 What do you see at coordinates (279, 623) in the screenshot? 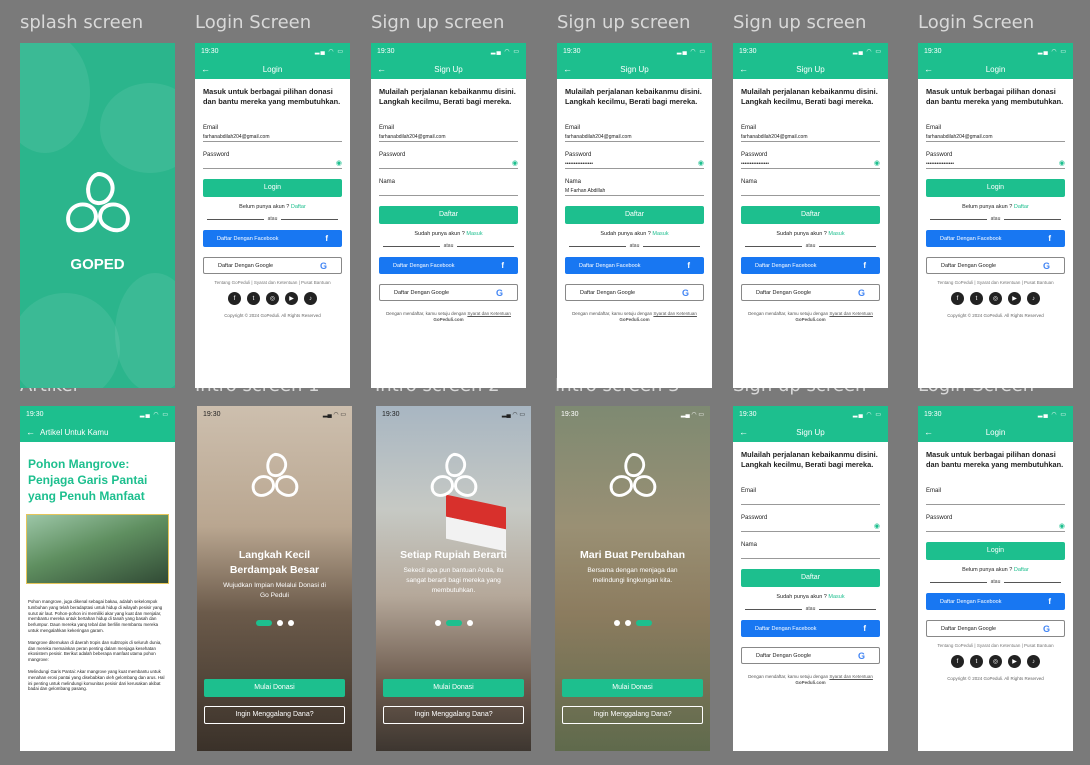
I see `dot` at bounding box center [279, 623].